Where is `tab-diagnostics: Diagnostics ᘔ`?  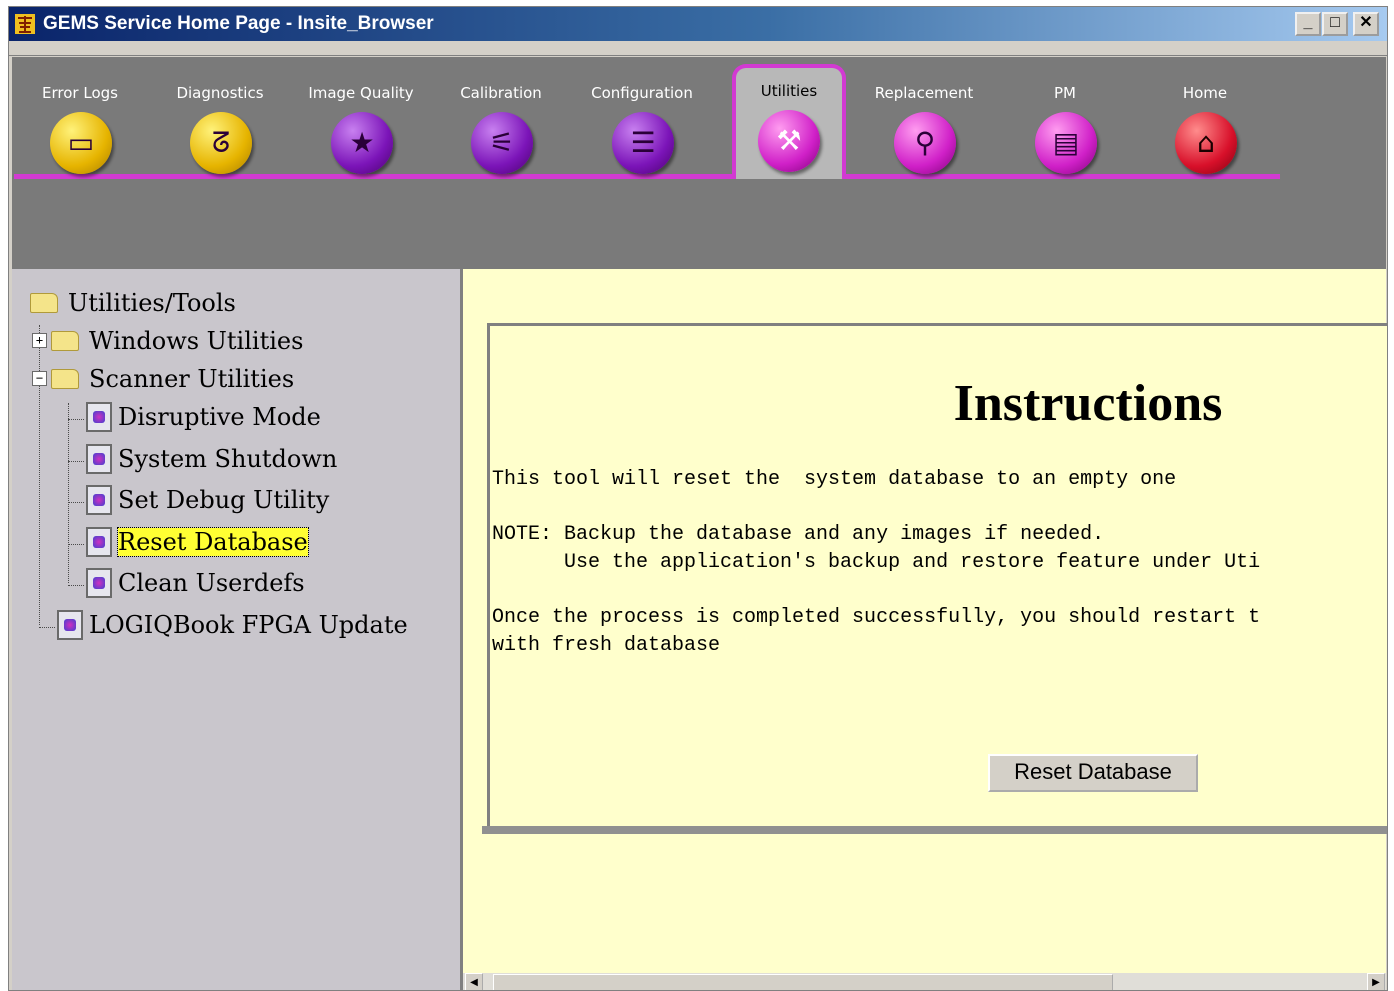
tab-diagnostics: Diagnostics ᘔ is located at coordinates (220, 119).